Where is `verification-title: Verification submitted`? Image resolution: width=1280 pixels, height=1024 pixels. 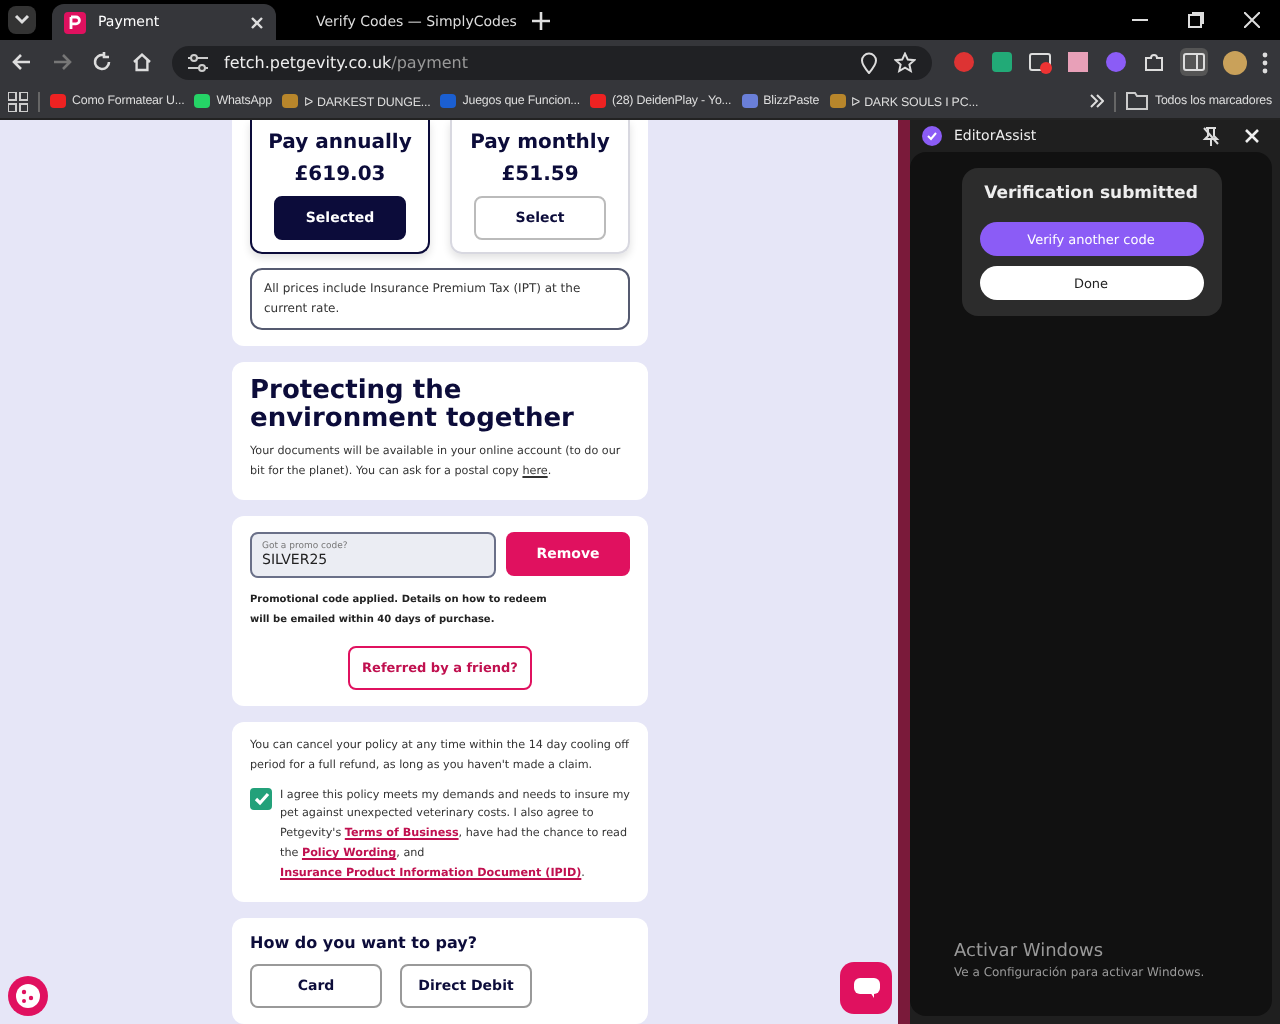
verification-title: Verification submitted is located at coordinates (1091, 194).